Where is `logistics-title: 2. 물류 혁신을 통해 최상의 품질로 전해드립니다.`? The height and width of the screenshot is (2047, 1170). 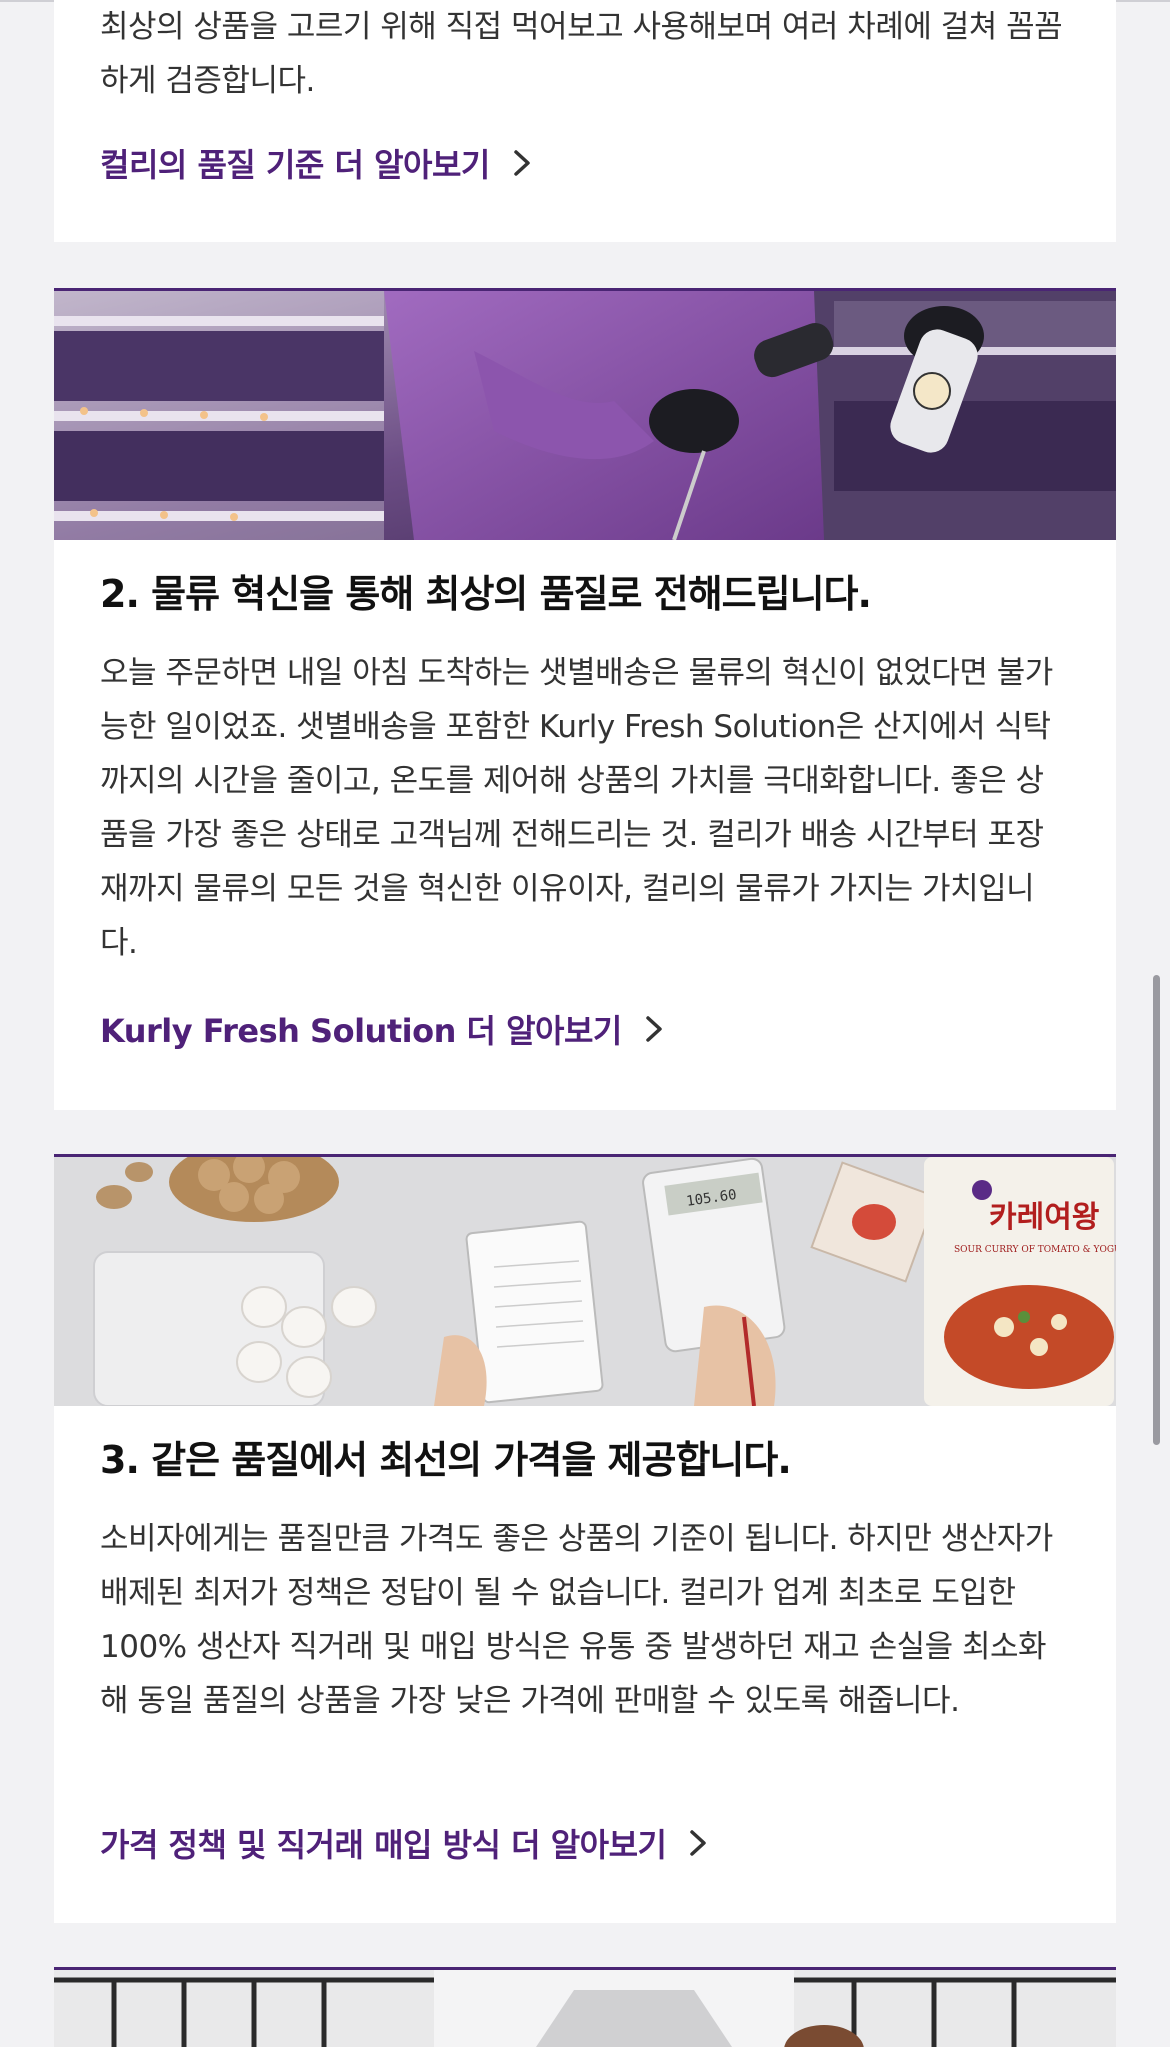 logistics-title: 2. 물류 혁신을 통해 최상의 품질로 전해드립니다. is located at coordinates (486, 594).